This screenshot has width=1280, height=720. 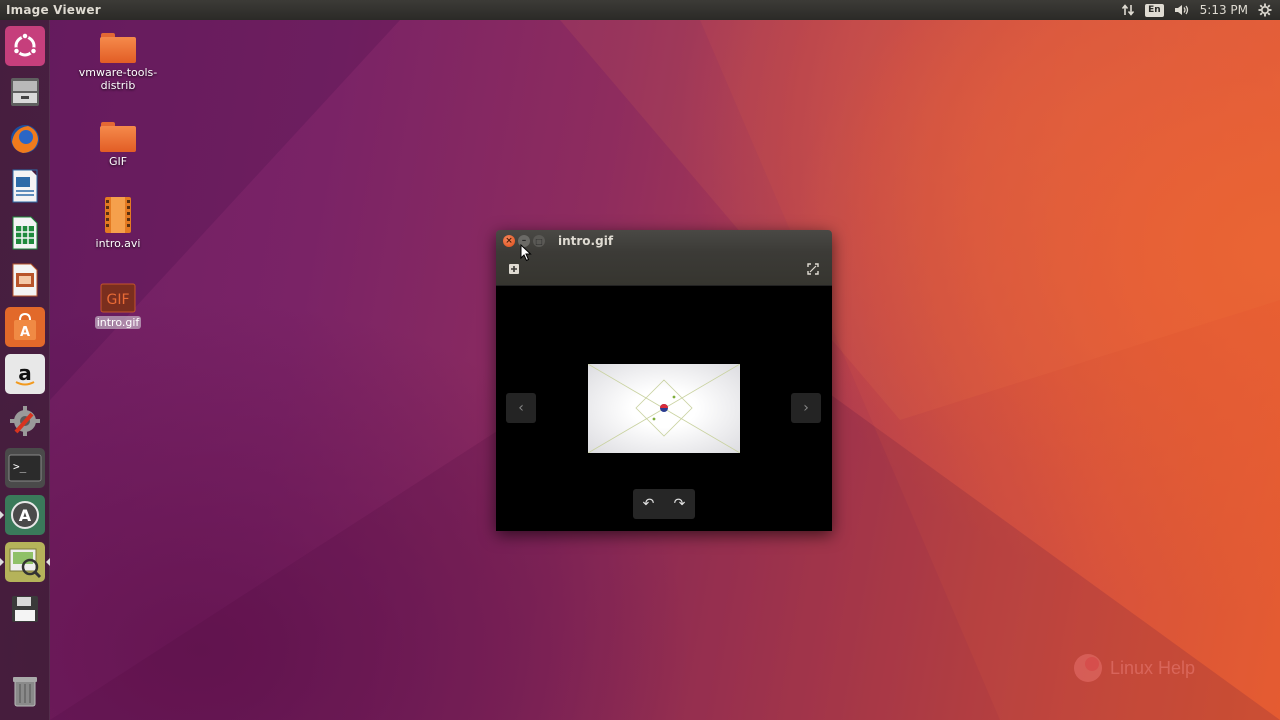 I want to click on video-file-icon, so click(x=118, y=215).